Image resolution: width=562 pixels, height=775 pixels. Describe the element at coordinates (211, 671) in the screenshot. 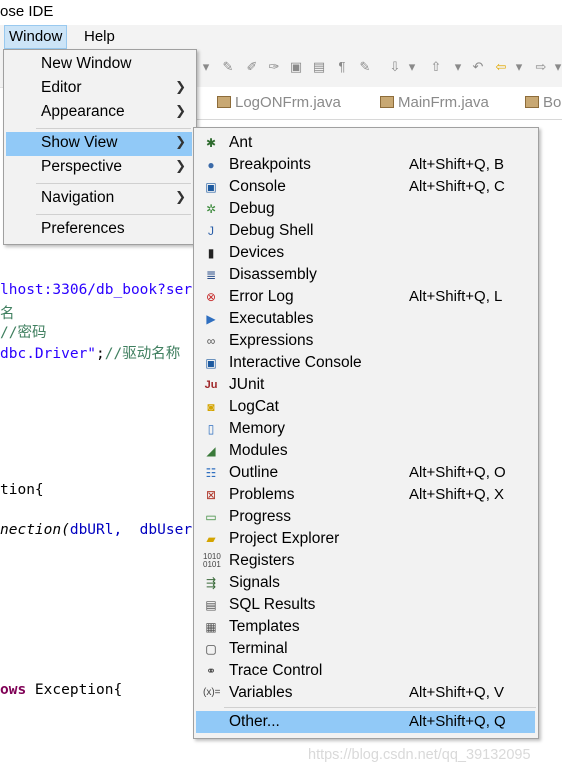

I see `trace-control-icon: ⚭` at that location.